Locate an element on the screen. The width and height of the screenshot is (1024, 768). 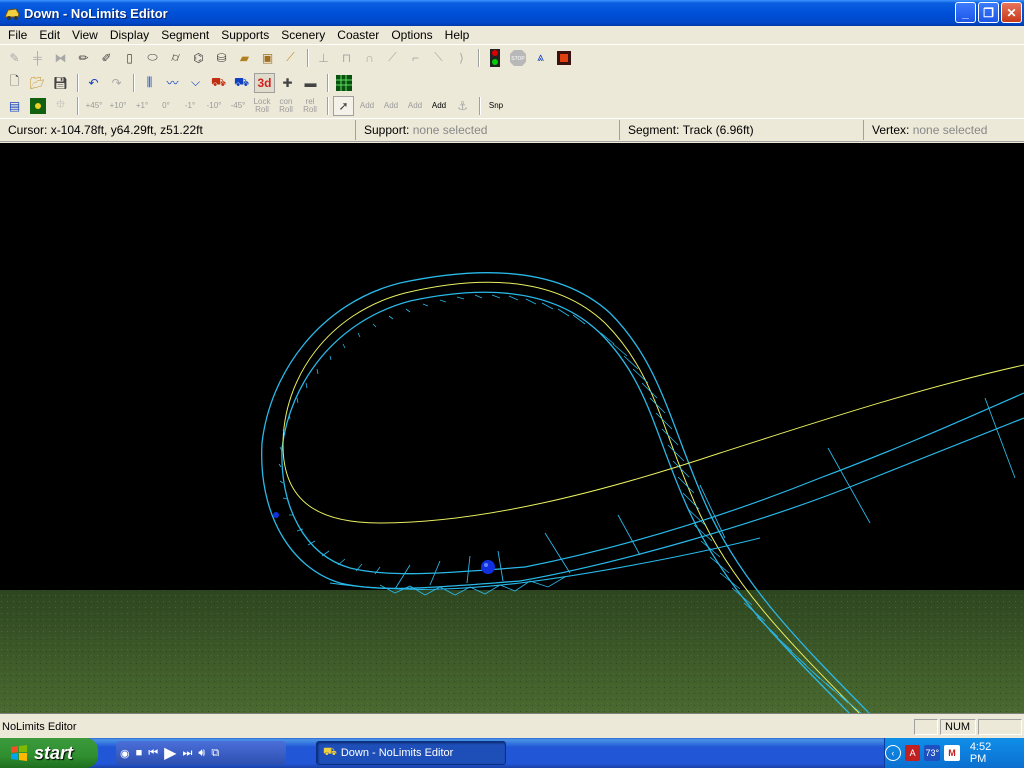
vertex-readout: Vertex: none selected is located at coordinates (944, 130).